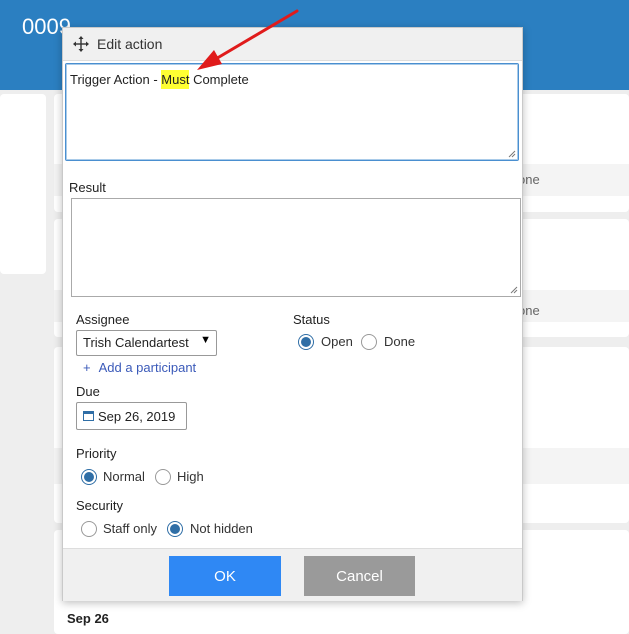 The height and width of the screenshot is (634, 629). What do you see at coordinates (400, 341) in the screenshot?
I see `status-done-label: Done` at bounding box center [400, 341].